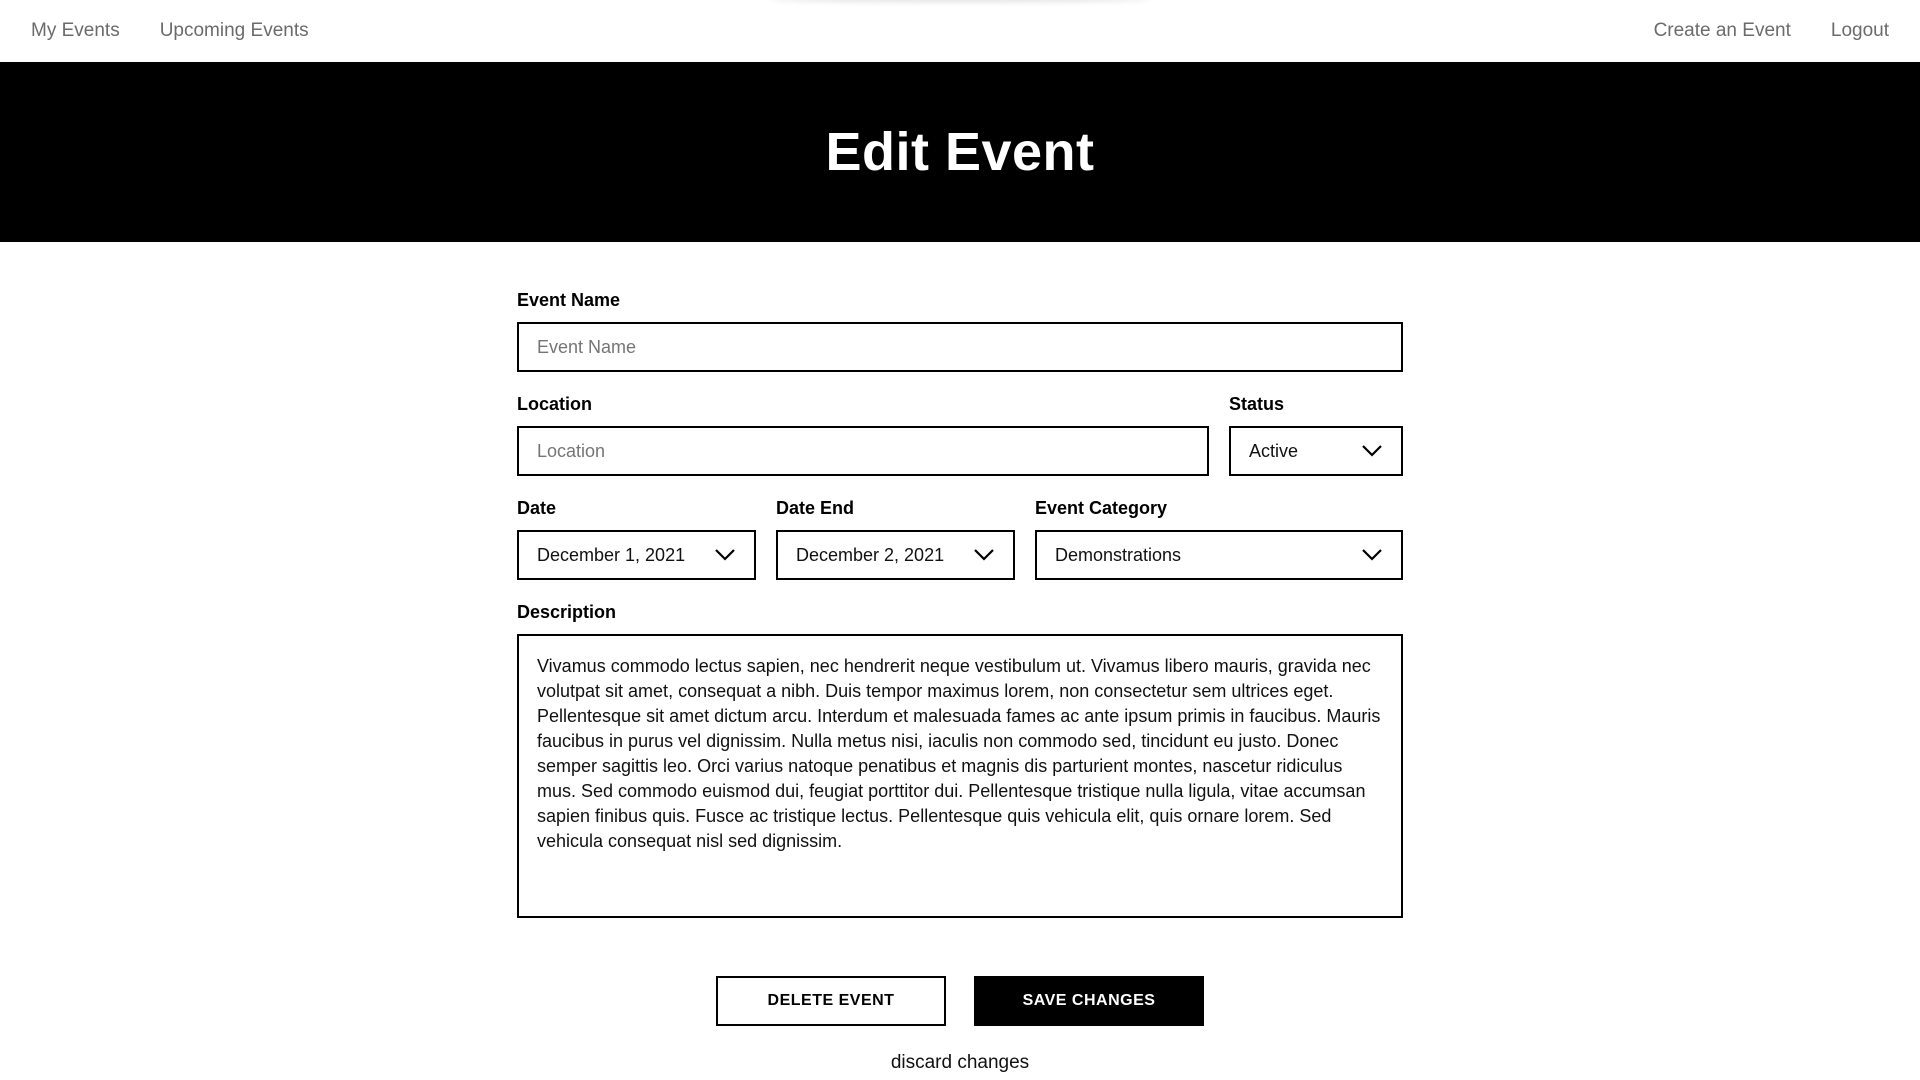  I want to click on date-label: Date, so click(537, 508).